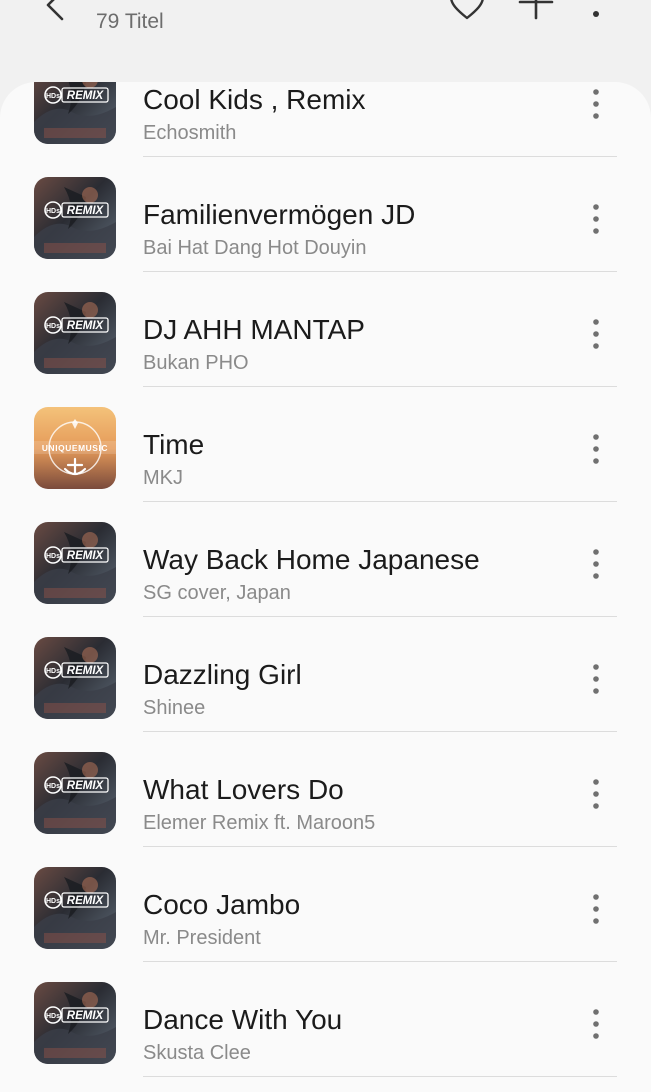 Image resolution: width=651 pixels, height=1092 pixels. What do you see at coordinates (222, 904) in the screenshot?
I see `track-title: Coco Jambo` at bounding box center [222, 904].